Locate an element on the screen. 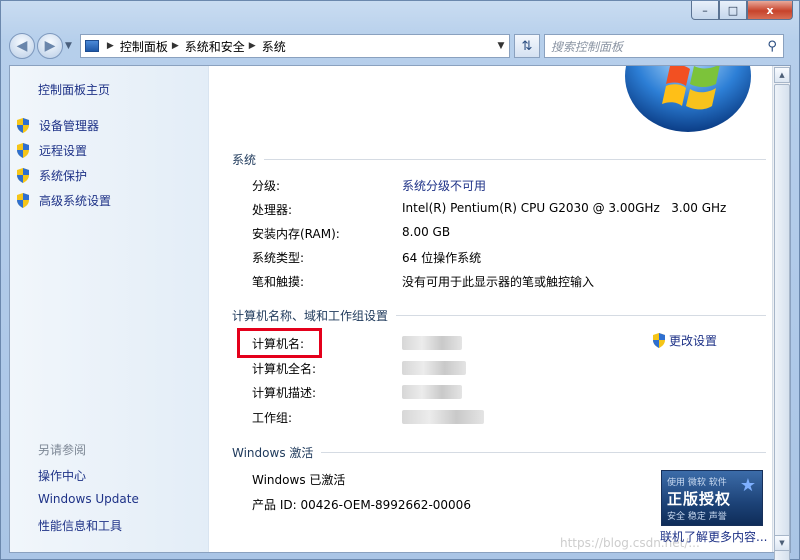 The width and height of the screenshot is (800, 560). rating-link: 系统分级不可用 is located at coordinates (444, 185).